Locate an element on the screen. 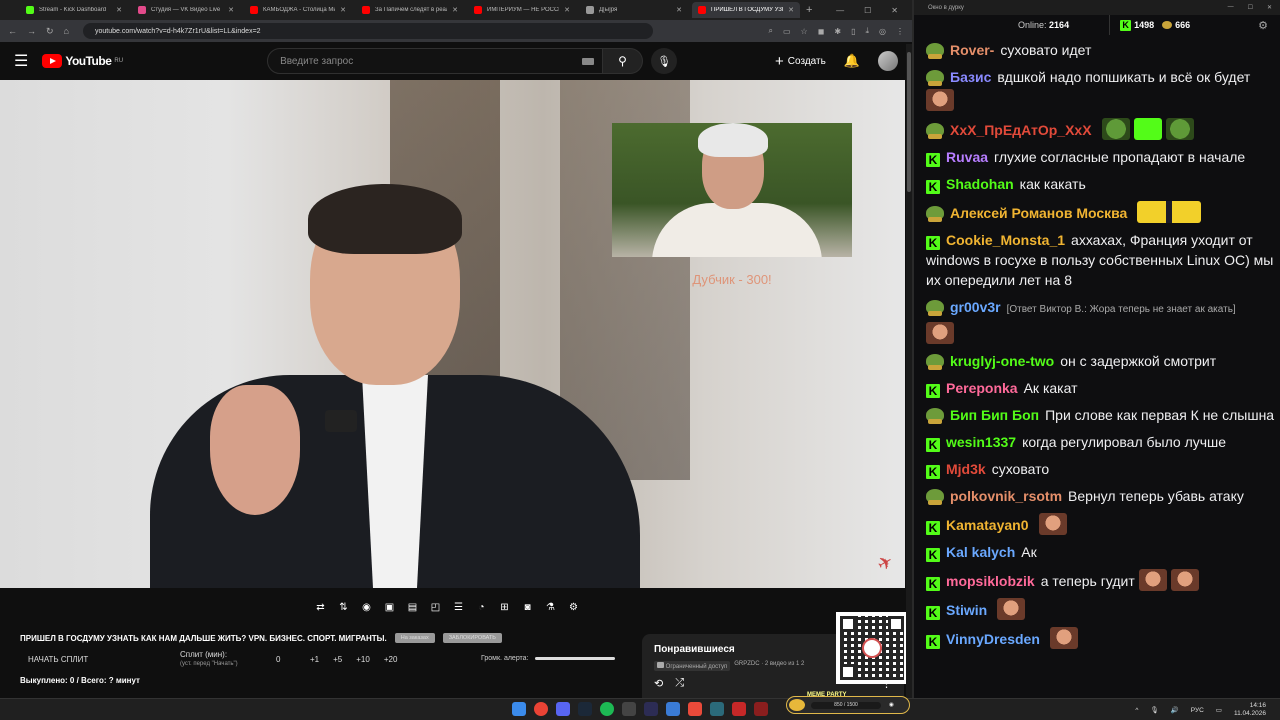 This screenshot has width=1280, height=720. resize-icon: ◰ is located at coordinates (435, 607).